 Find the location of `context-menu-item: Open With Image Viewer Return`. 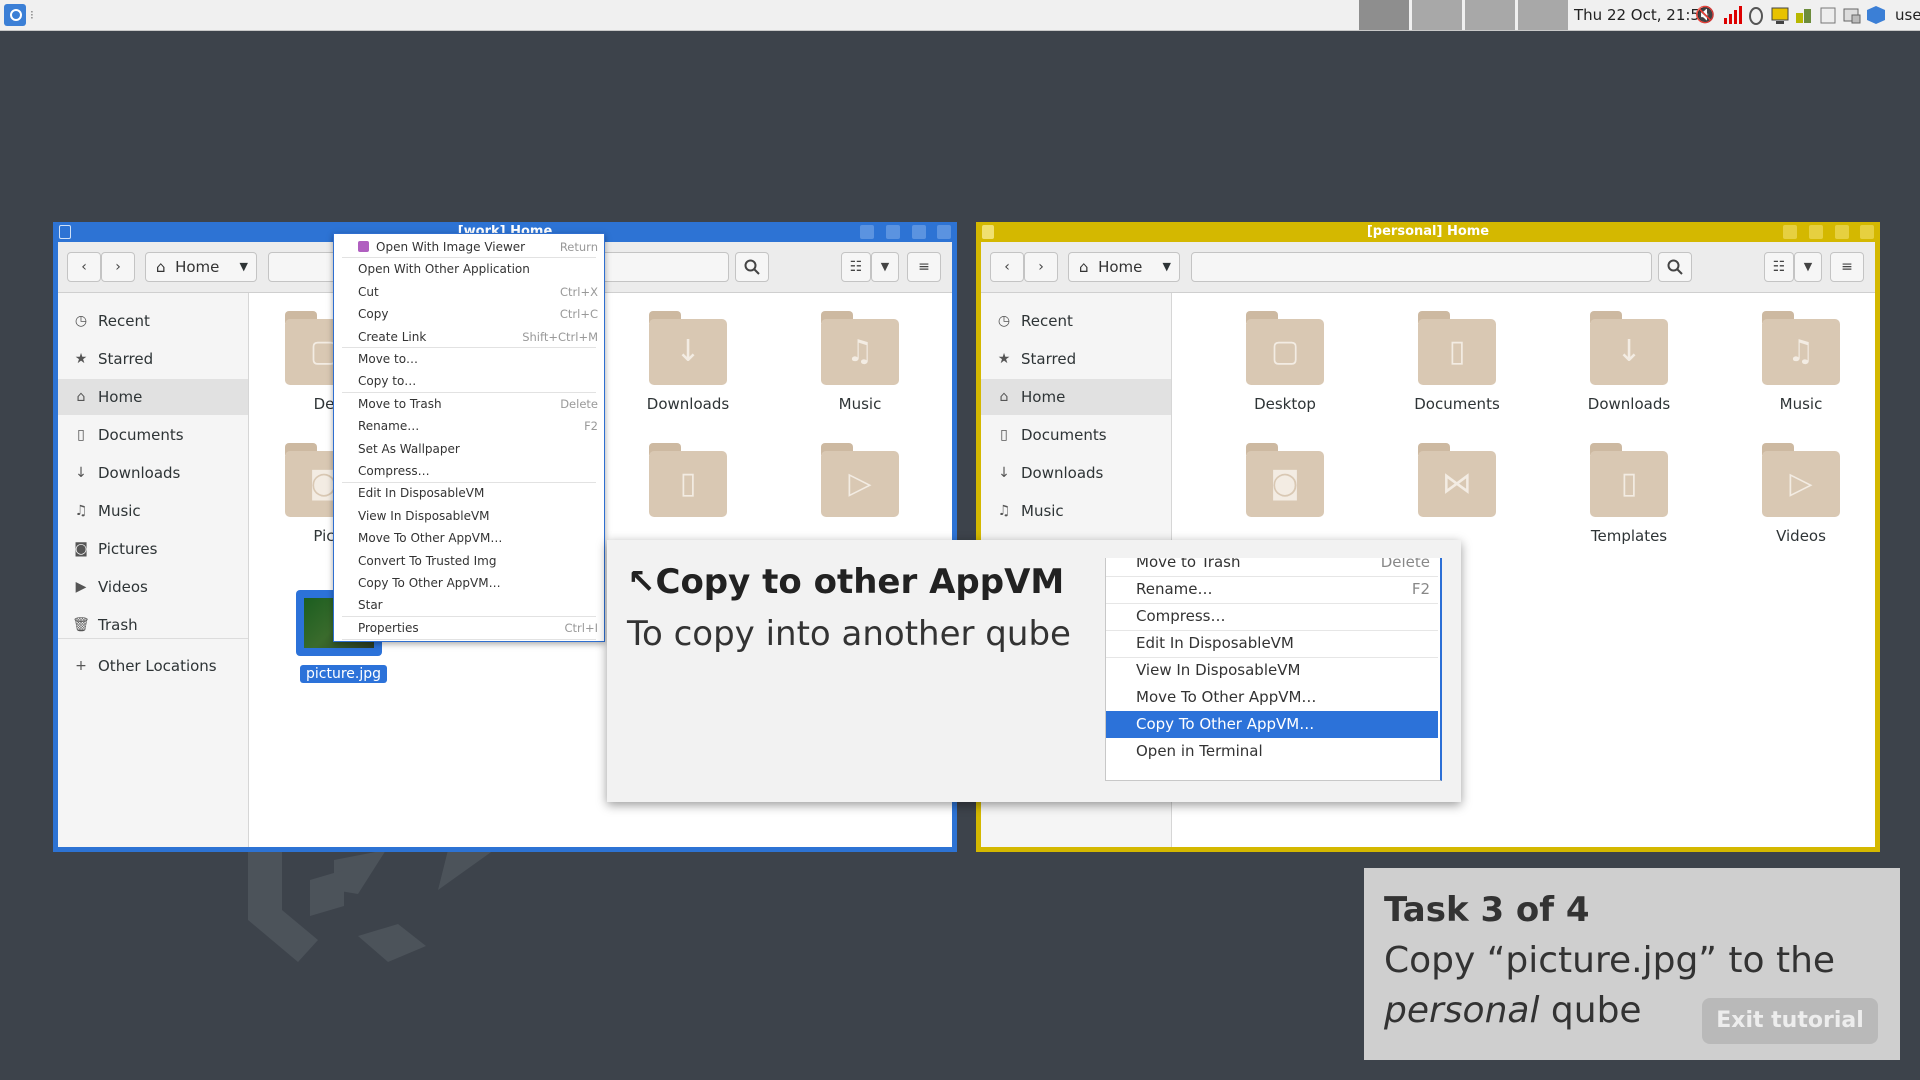

context-menu-item: Open With Image Viewer Return is located at coordinates (469, 247).